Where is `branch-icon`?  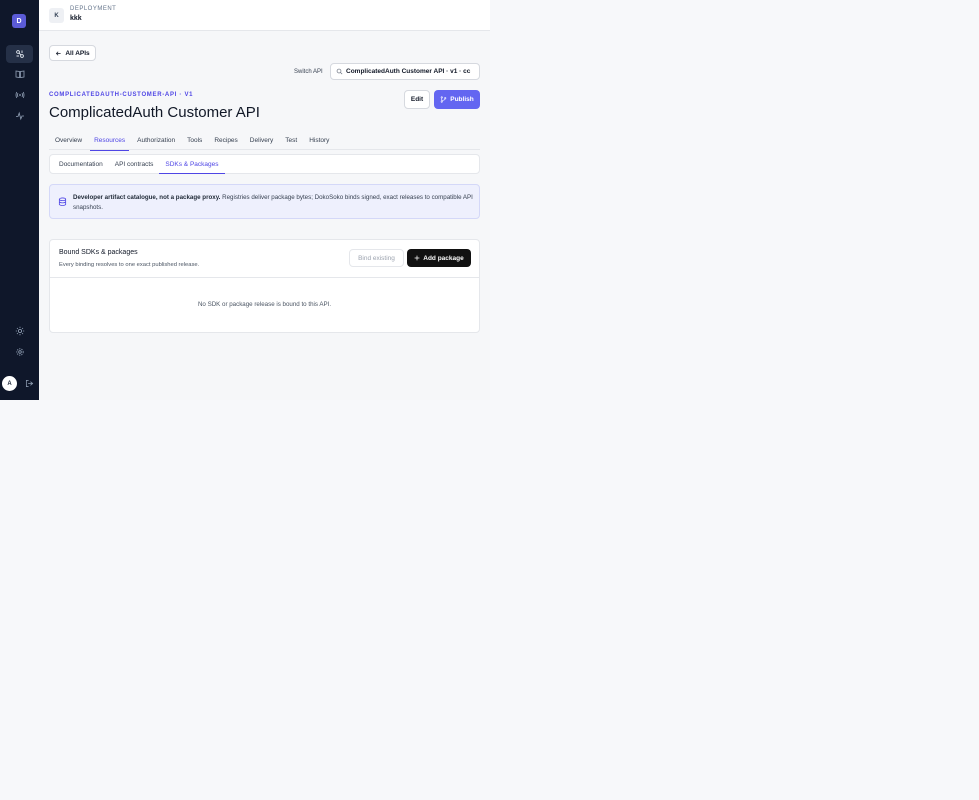
branch-icon is located at coordinates (443, 99).